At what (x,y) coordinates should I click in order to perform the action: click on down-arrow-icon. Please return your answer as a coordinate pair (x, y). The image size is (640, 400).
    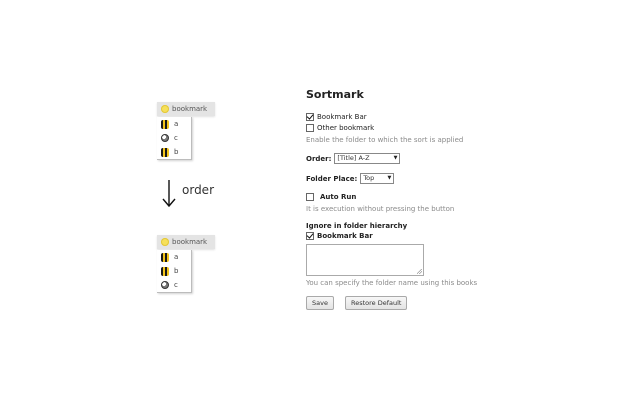
    Looking at the image, I should click on (169, 194).